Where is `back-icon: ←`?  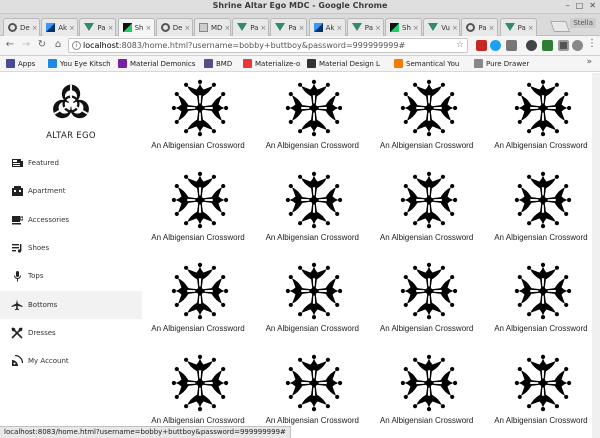 back-icon: ← is located at coordinates (10, 44).